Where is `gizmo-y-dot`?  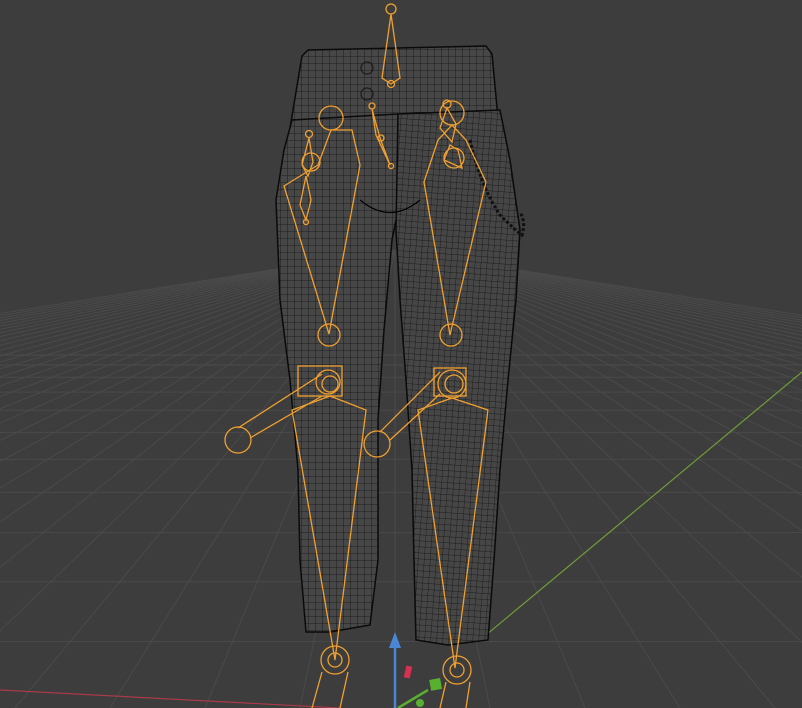
gizmo-y-dot is located at coordinates (420, 703).